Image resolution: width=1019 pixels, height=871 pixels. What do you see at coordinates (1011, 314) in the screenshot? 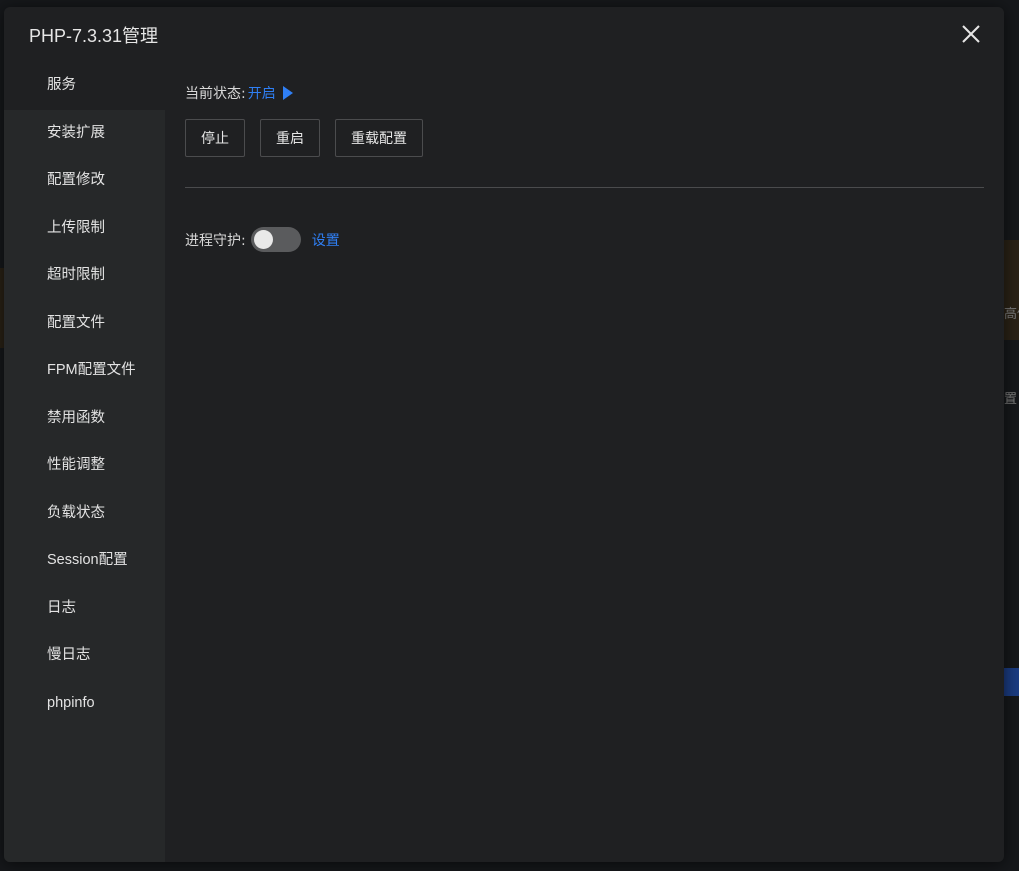
I see `backdrop-text-fragment: 高俑` at bounding box center [1011, 314].